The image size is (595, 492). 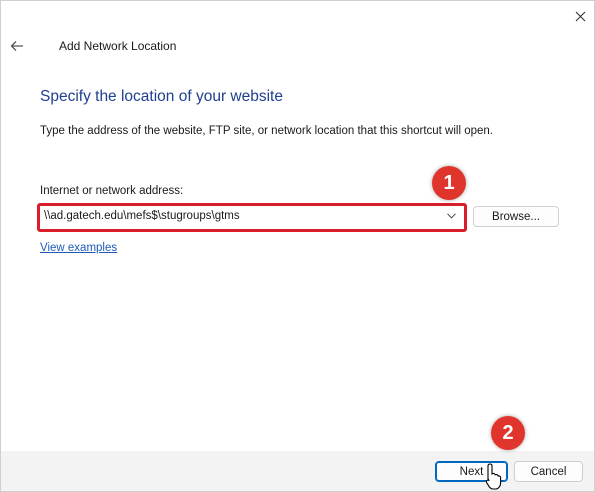 I want to click on chevron-down-icon, so click(x=451, y=216).